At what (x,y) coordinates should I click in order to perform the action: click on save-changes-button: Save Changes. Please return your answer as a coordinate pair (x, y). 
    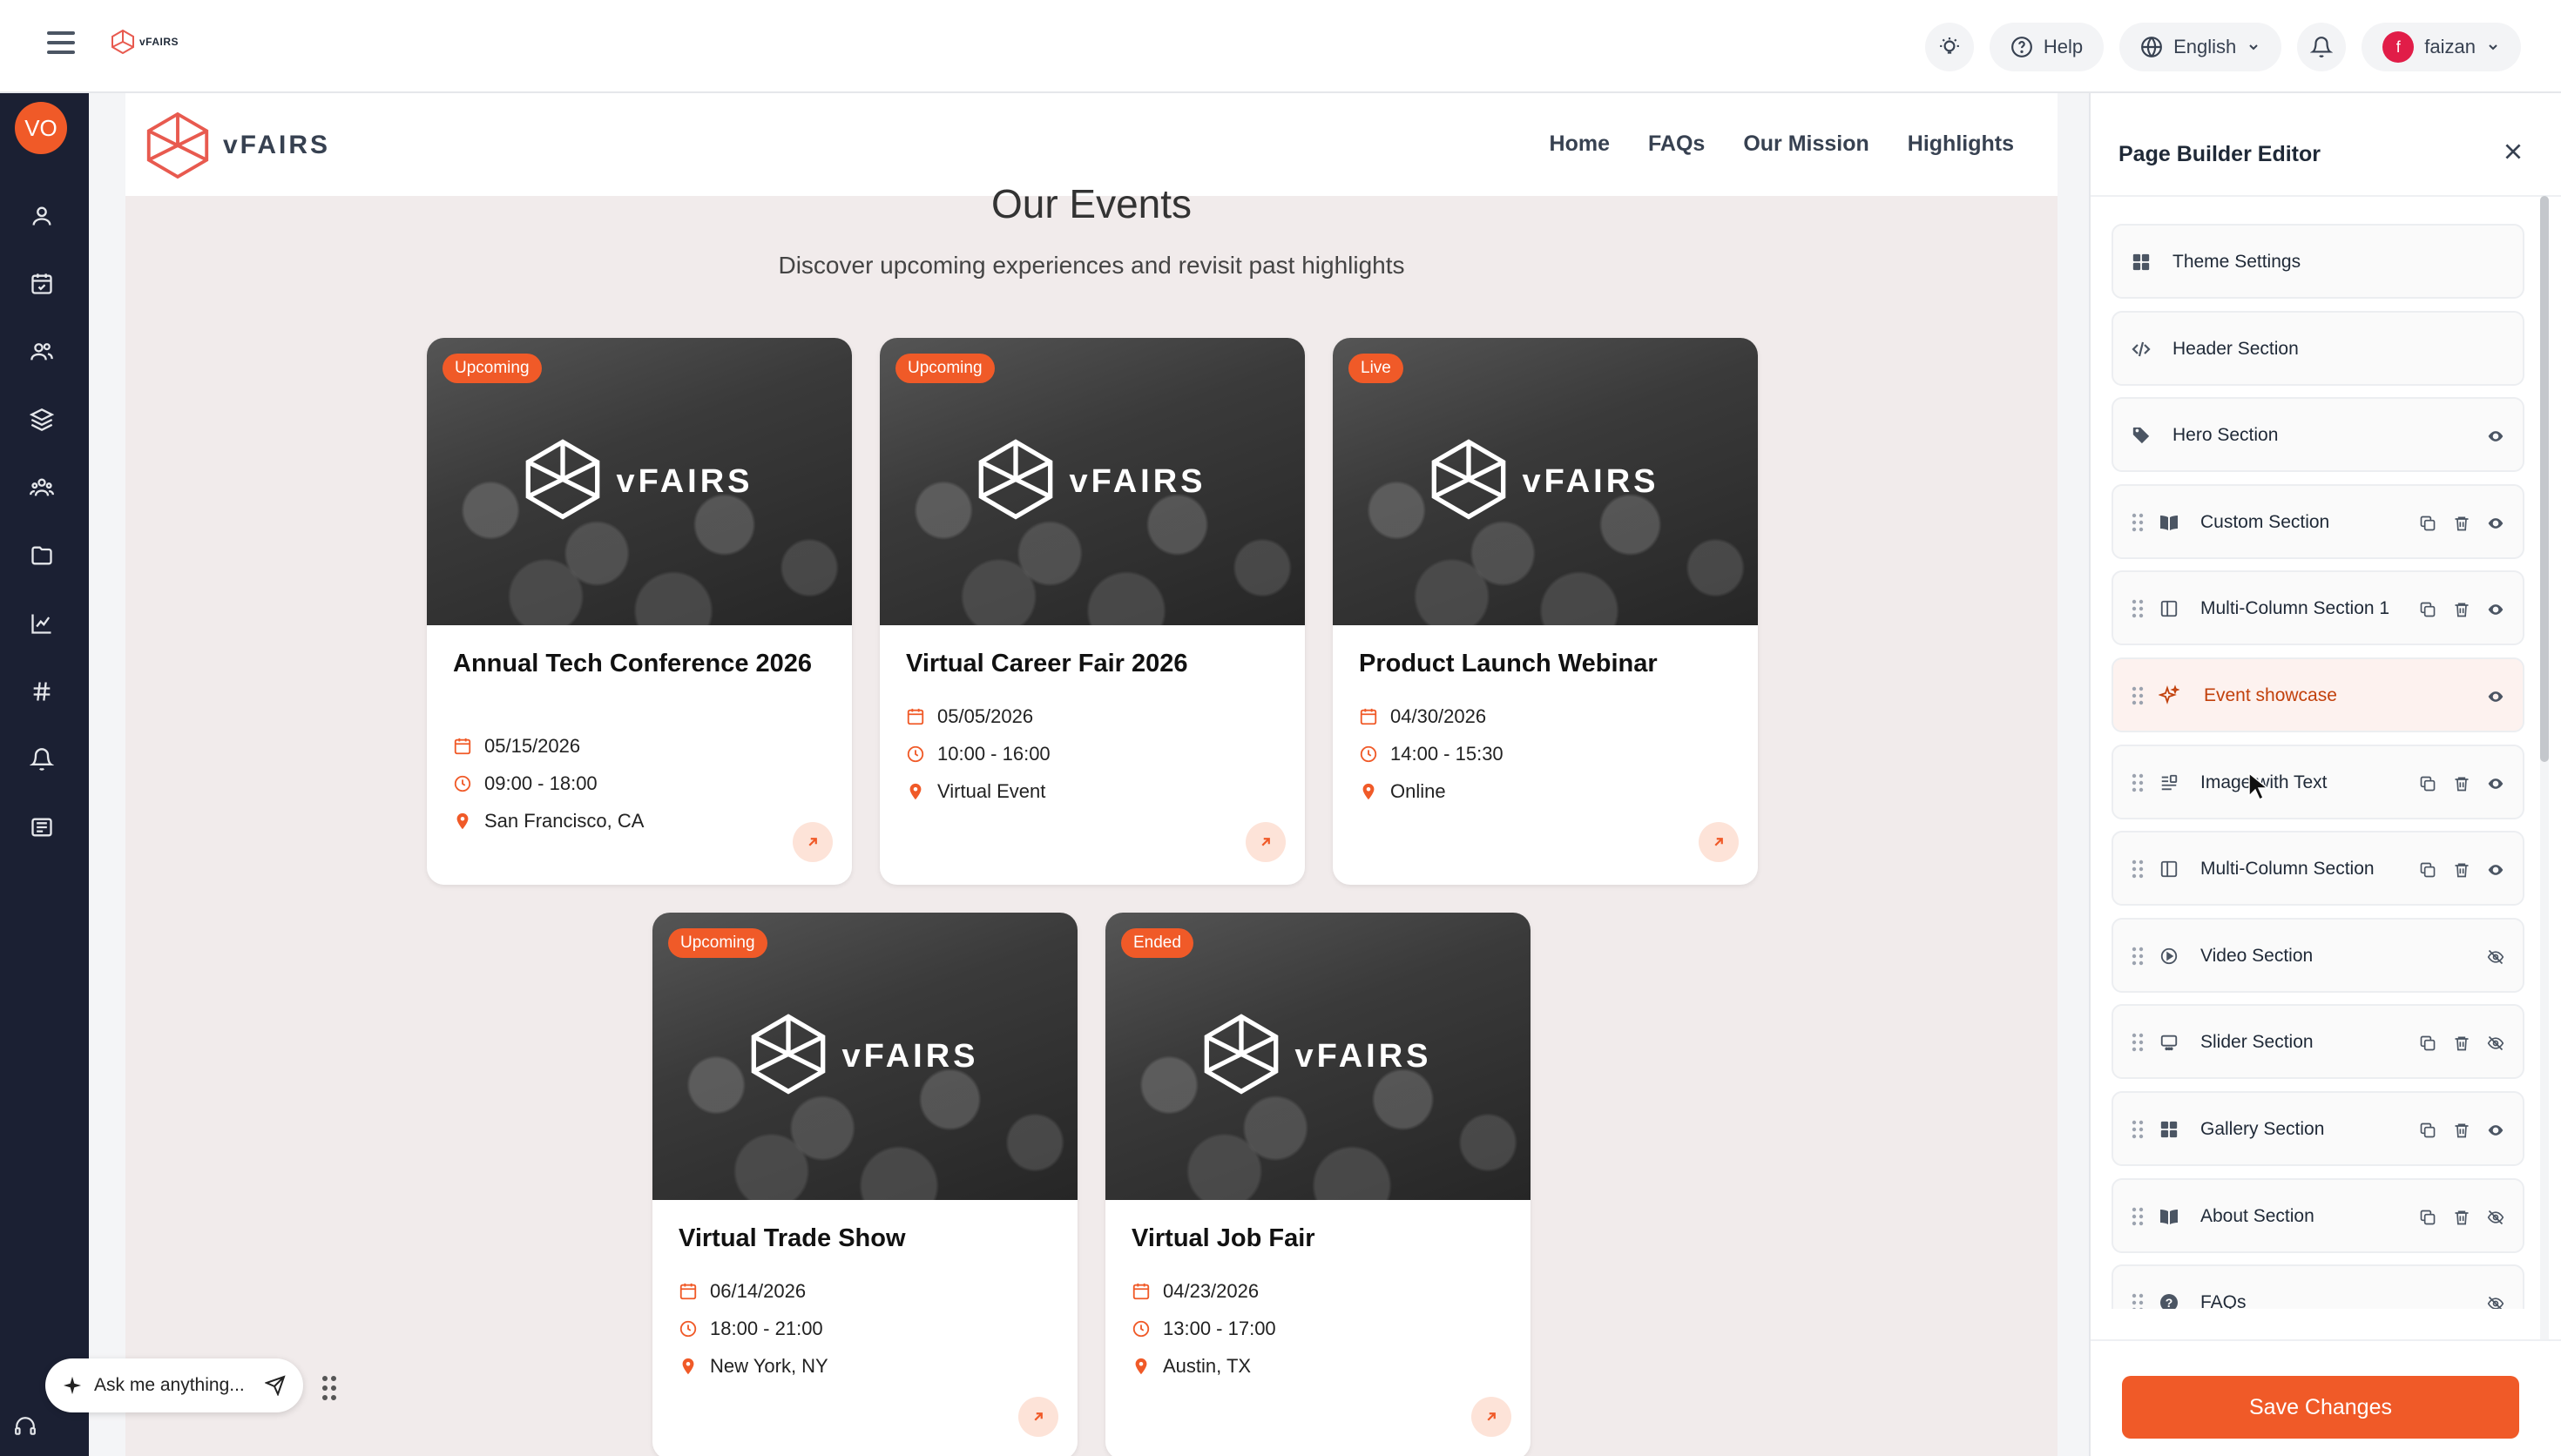
    Looking at the image, I should click on (2320, 1407).